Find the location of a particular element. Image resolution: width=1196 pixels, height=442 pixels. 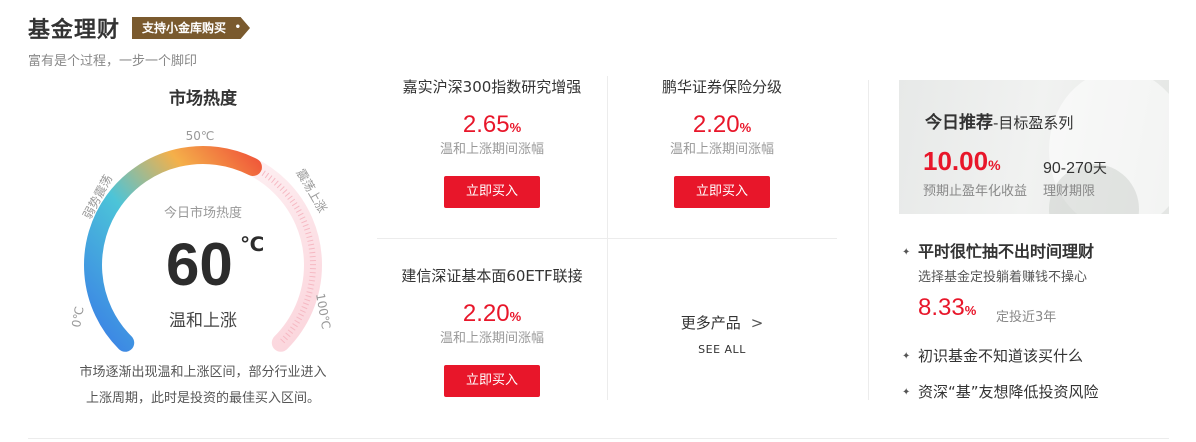

section-title: 基金理财 is located at coordinates (74, 30).